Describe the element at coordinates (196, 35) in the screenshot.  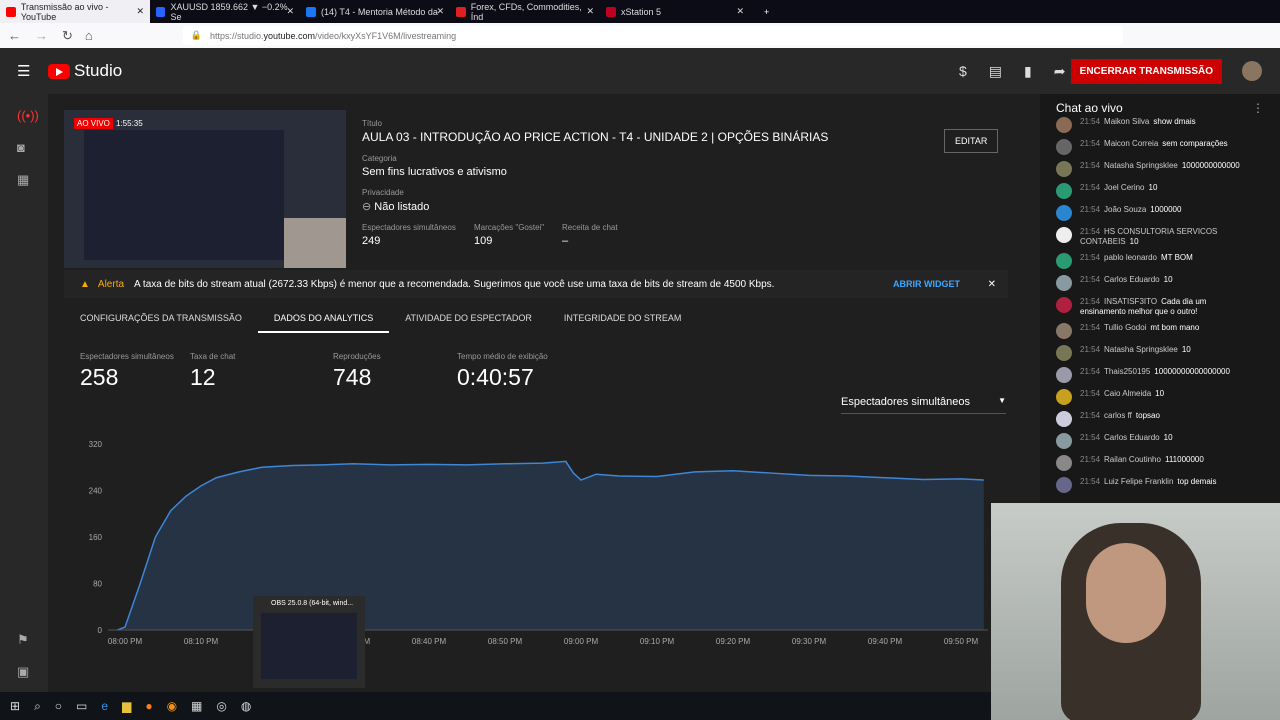
I see `lock-icon: 🔒` at that location.